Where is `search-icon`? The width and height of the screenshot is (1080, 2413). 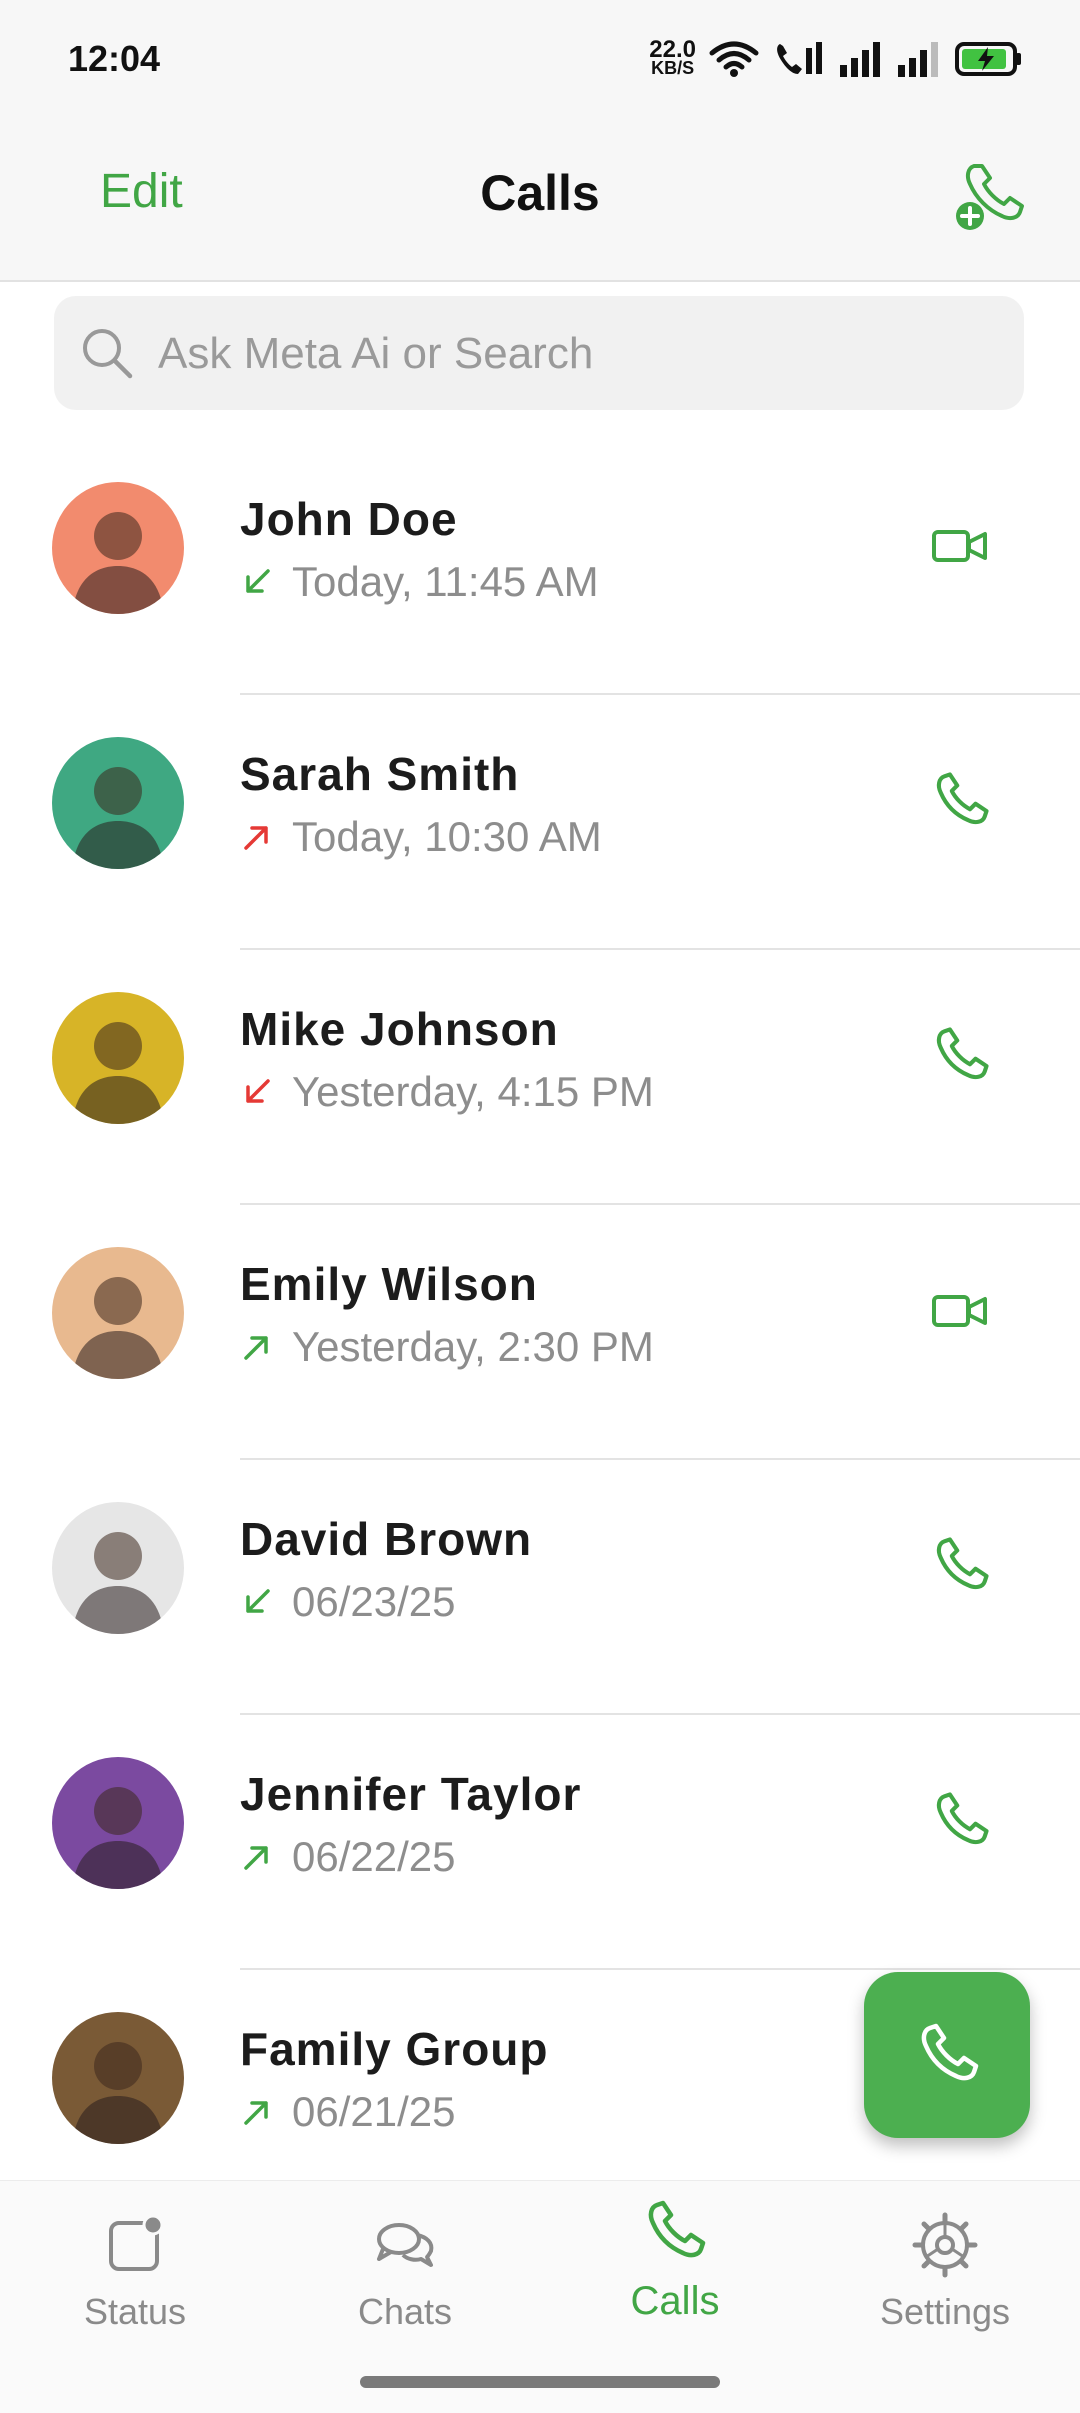 search-icon is located at coordinates (108, 354).